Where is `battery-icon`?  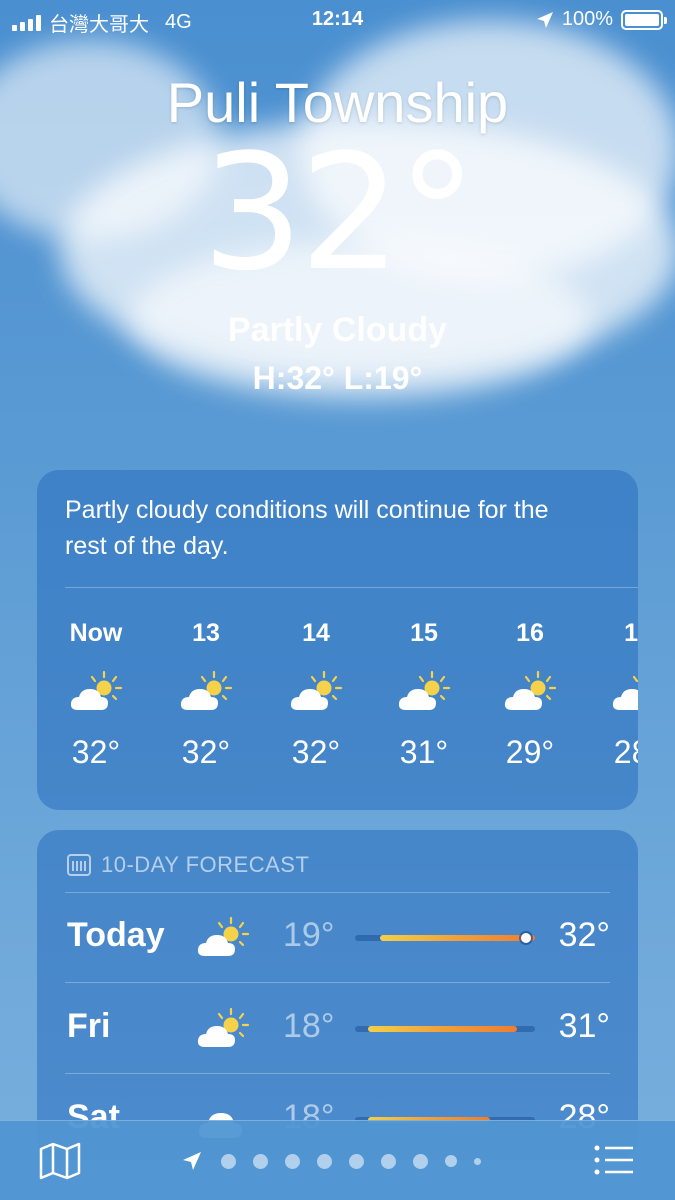
battery-icon is located at coordinates (644, 19).